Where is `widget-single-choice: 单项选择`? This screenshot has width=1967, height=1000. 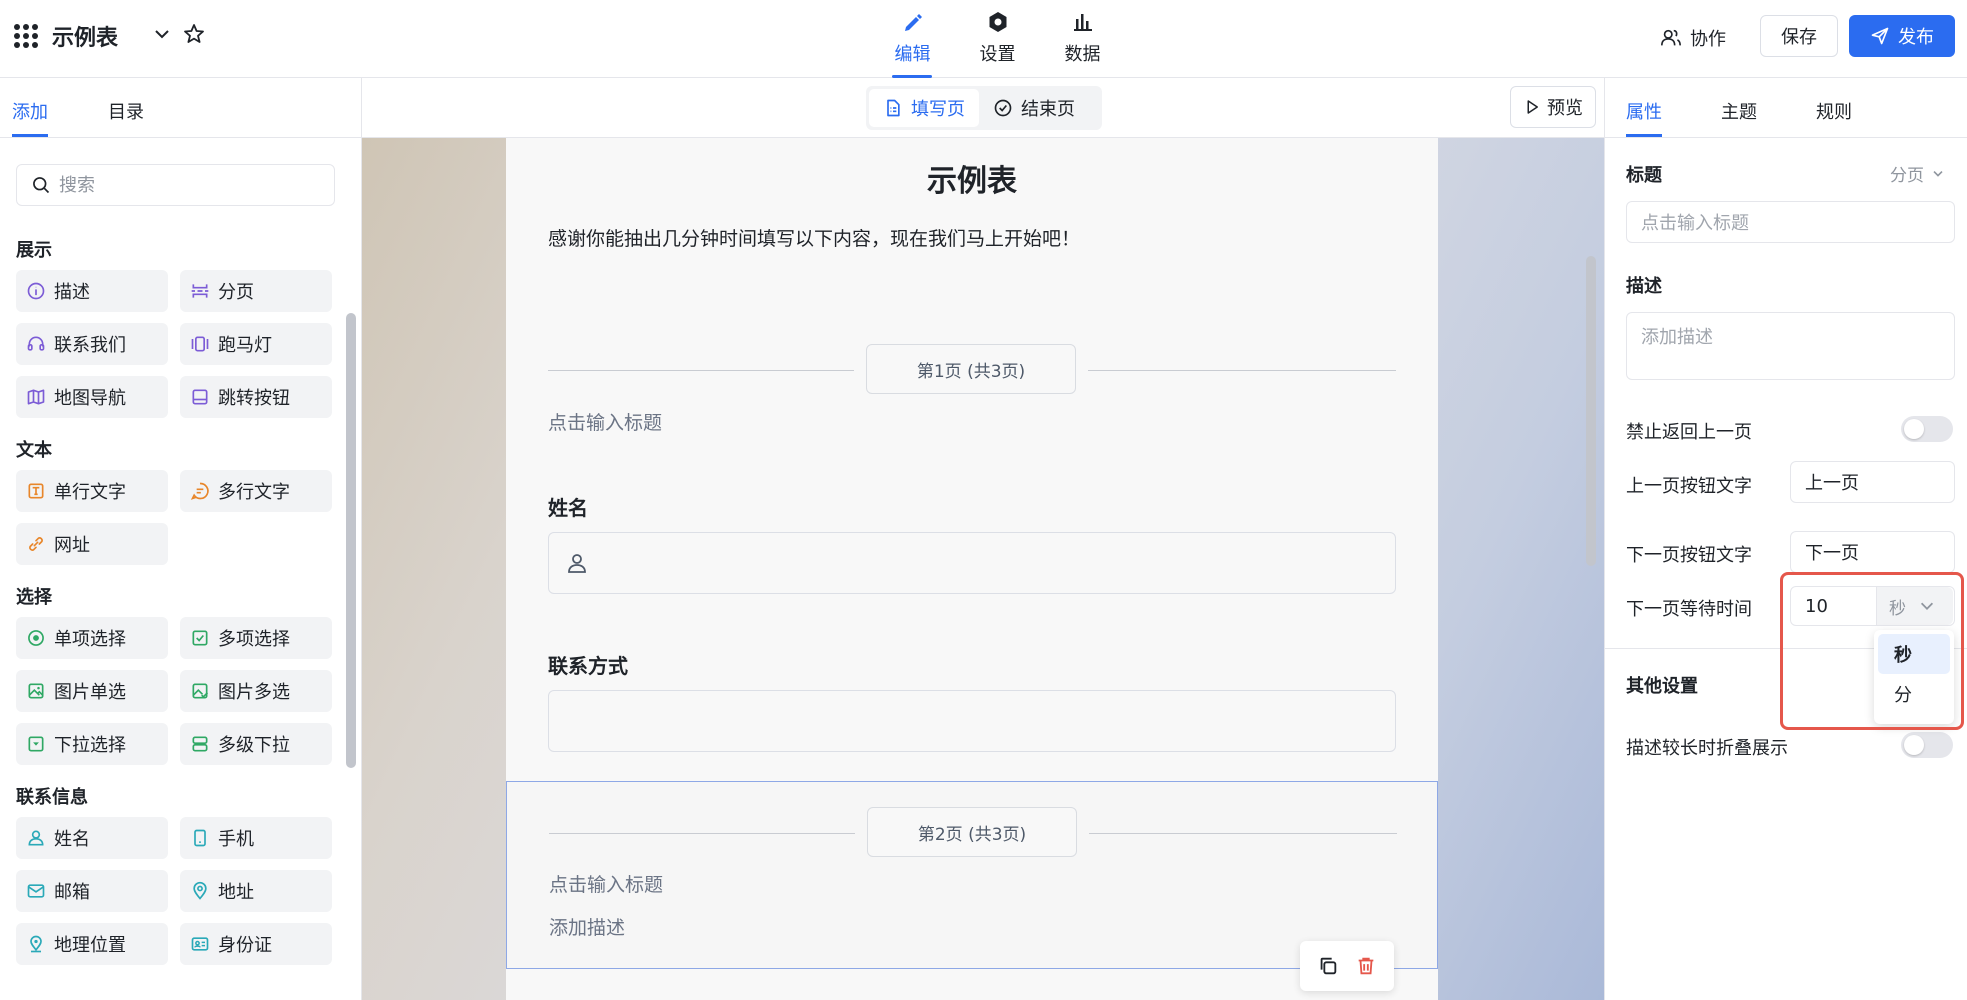 widget-single-choice: 单项选择 is located at coordinates (92, 638).